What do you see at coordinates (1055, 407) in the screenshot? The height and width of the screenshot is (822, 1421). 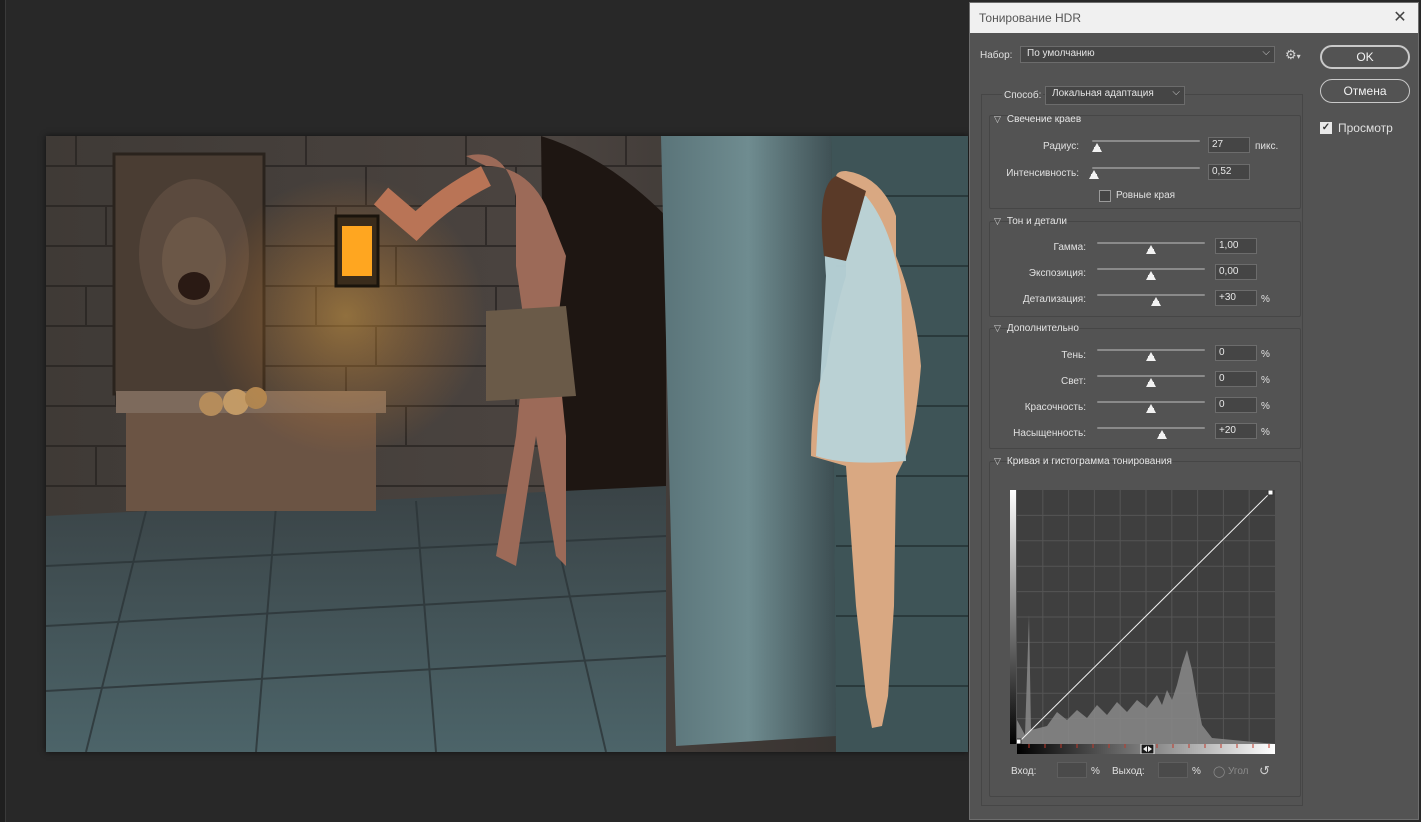 I see `vibrance-label: Красочность:` at bounding box center [1055, 407].